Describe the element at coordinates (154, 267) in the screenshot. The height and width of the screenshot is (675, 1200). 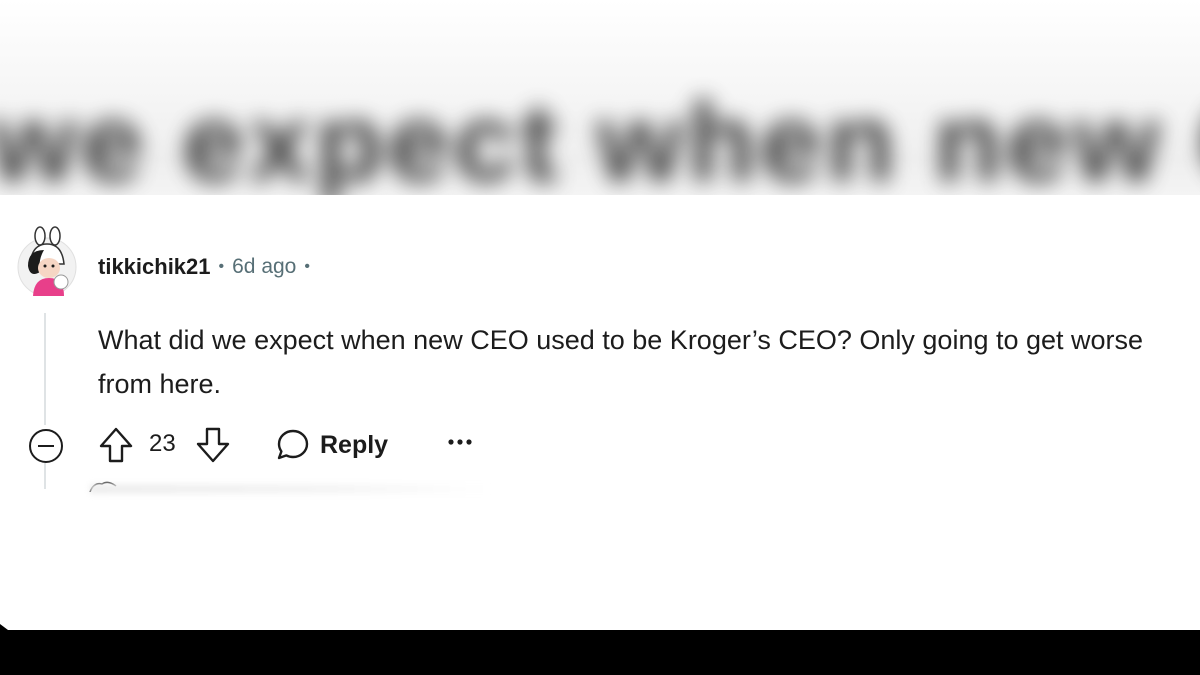
I see `username-link: tikkichik21` at that location.